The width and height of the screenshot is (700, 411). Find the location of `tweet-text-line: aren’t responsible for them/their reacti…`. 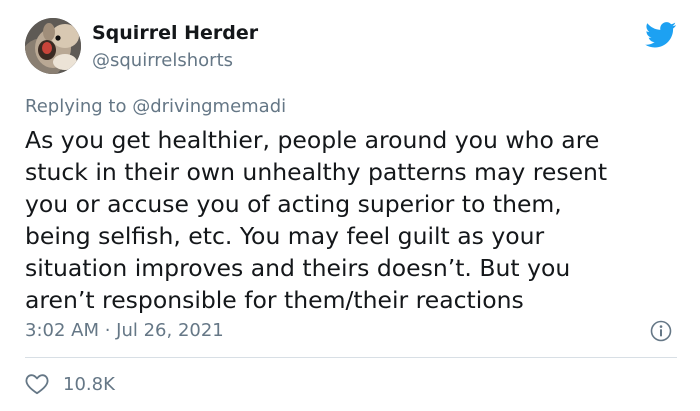

tweet-text-line: aren’t responsible for them/their reacti… is located at coordinates (274, 300).